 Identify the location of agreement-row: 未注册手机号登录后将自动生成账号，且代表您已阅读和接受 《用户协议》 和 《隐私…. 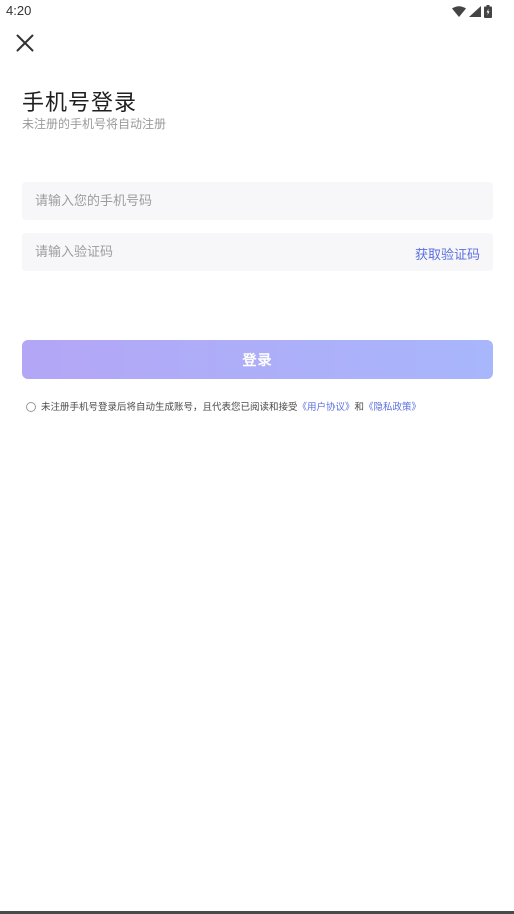
(223, 406).